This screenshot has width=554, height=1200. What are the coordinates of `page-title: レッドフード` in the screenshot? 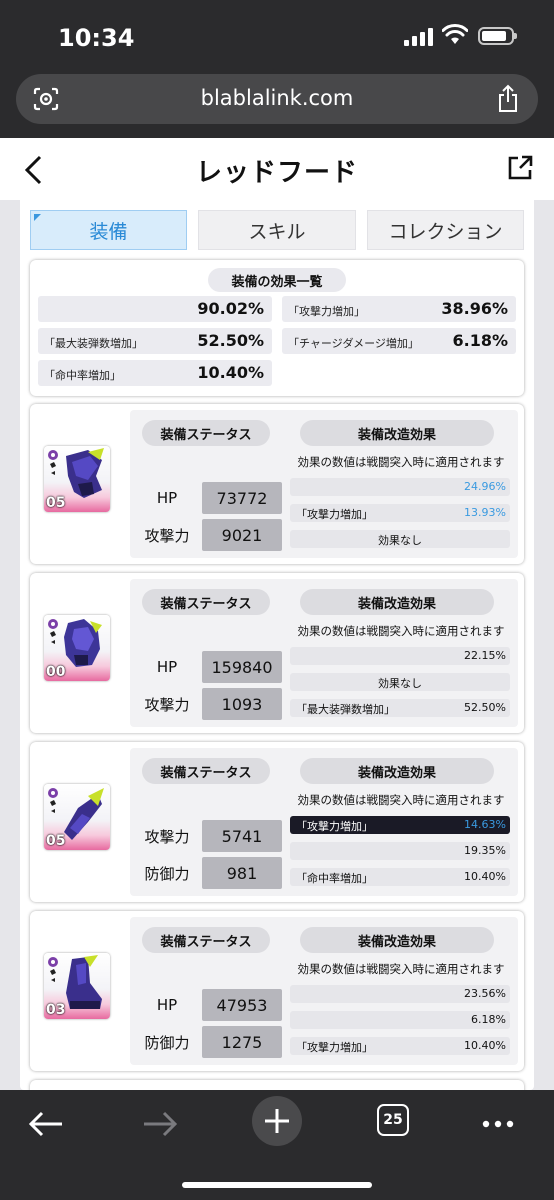 It's located at (276, 173).